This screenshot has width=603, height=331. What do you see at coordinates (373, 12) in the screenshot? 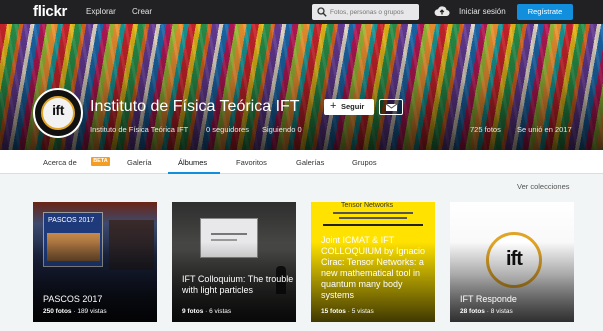
I see `search-input` at bounding box center [373, 12].